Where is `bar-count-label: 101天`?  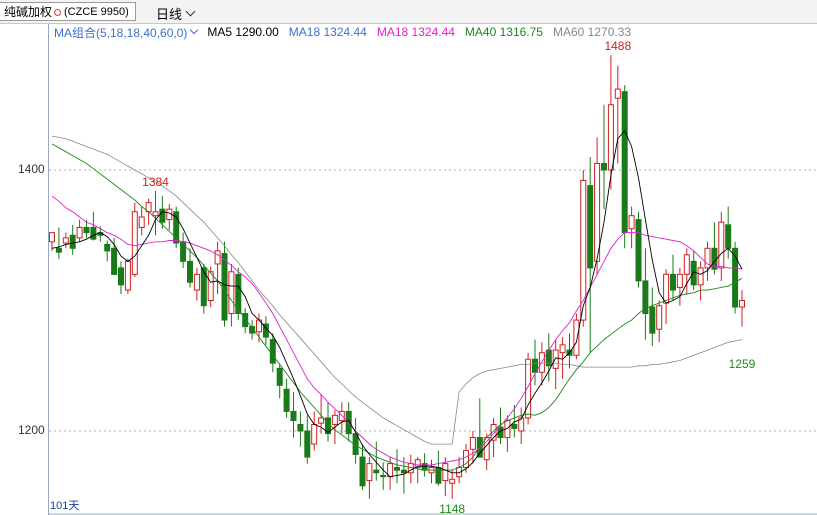 bar-count-label: 101天 is located at coordinates (65, 506).